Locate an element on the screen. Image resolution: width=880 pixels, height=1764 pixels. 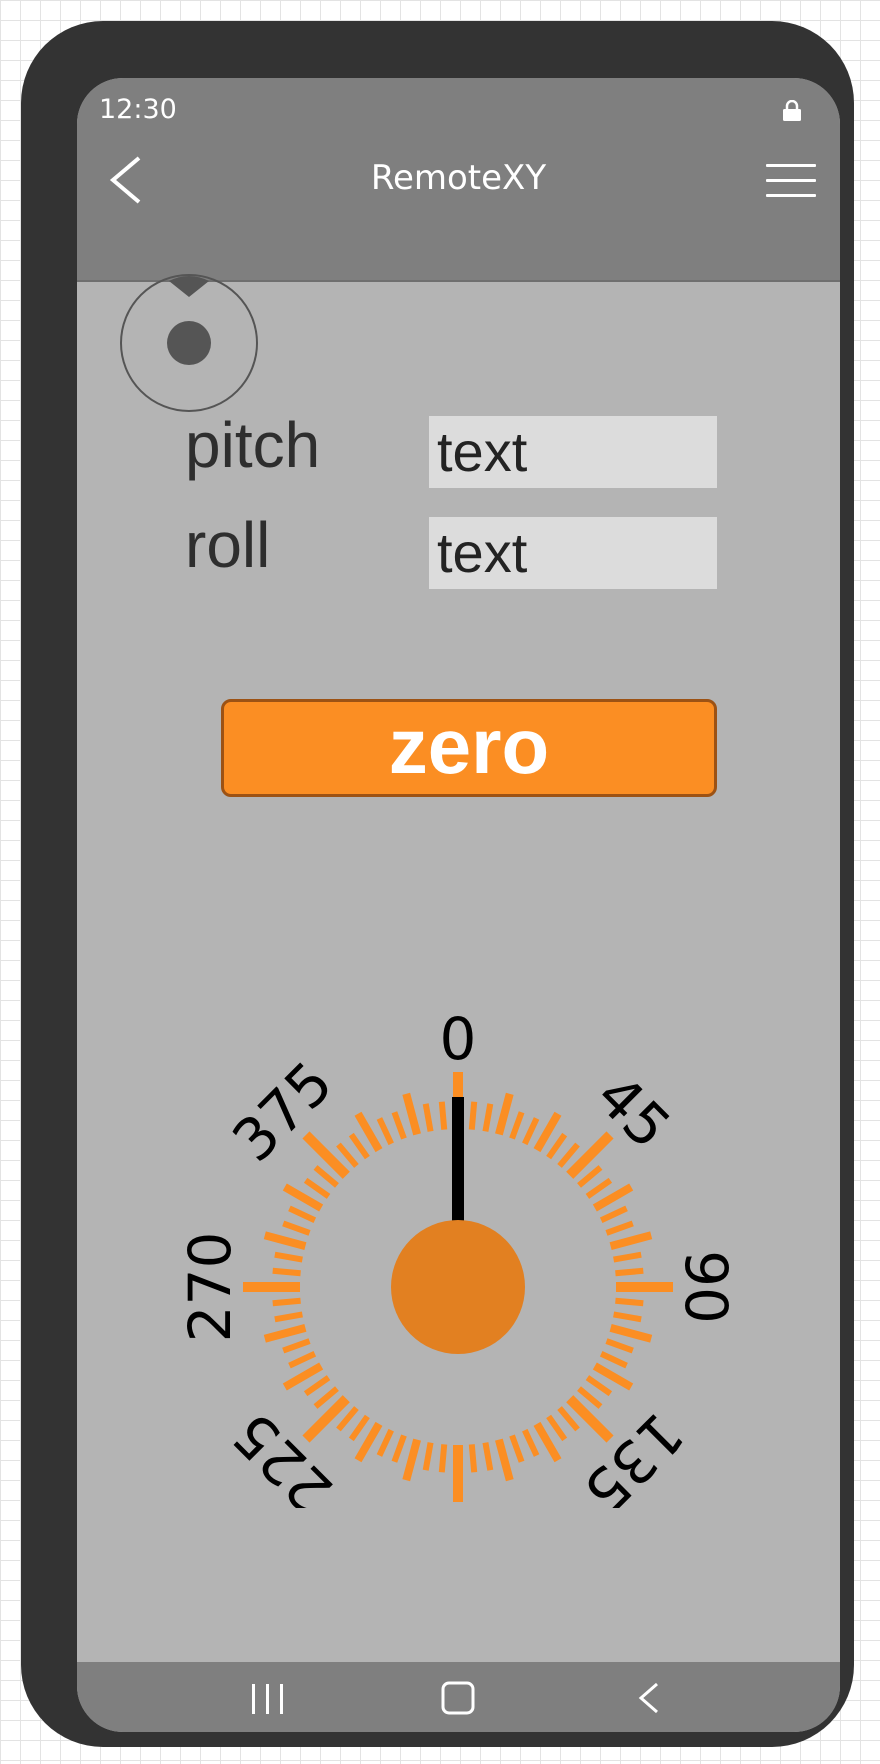
compass-hub is located at coordinates (458, 1287).